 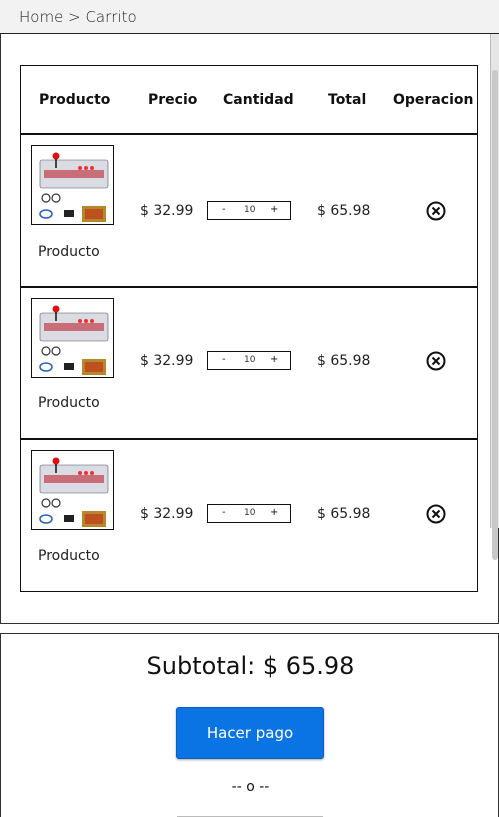 I want to click on header-cantidad: Cantidad, so click(x=258, y=100).